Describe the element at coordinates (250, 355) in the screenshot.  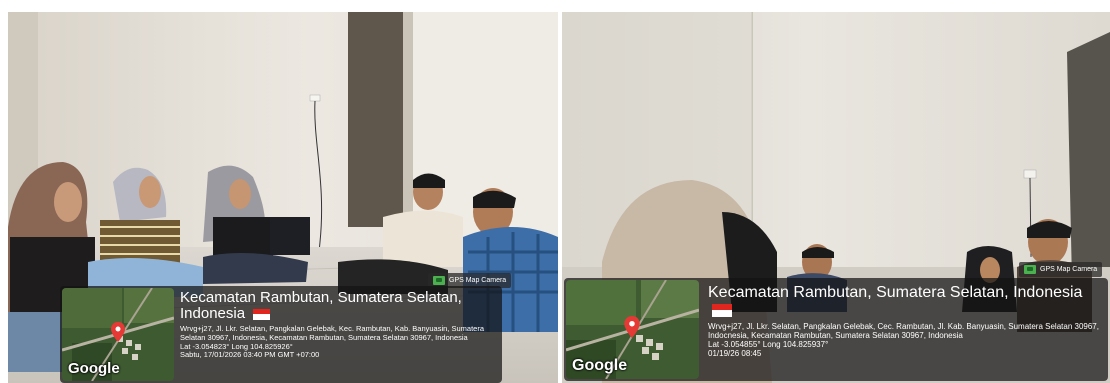
I see `photo-timestamp: Sabtu, 17/01/2026 03:40 PM GMT +07:00` at that location.